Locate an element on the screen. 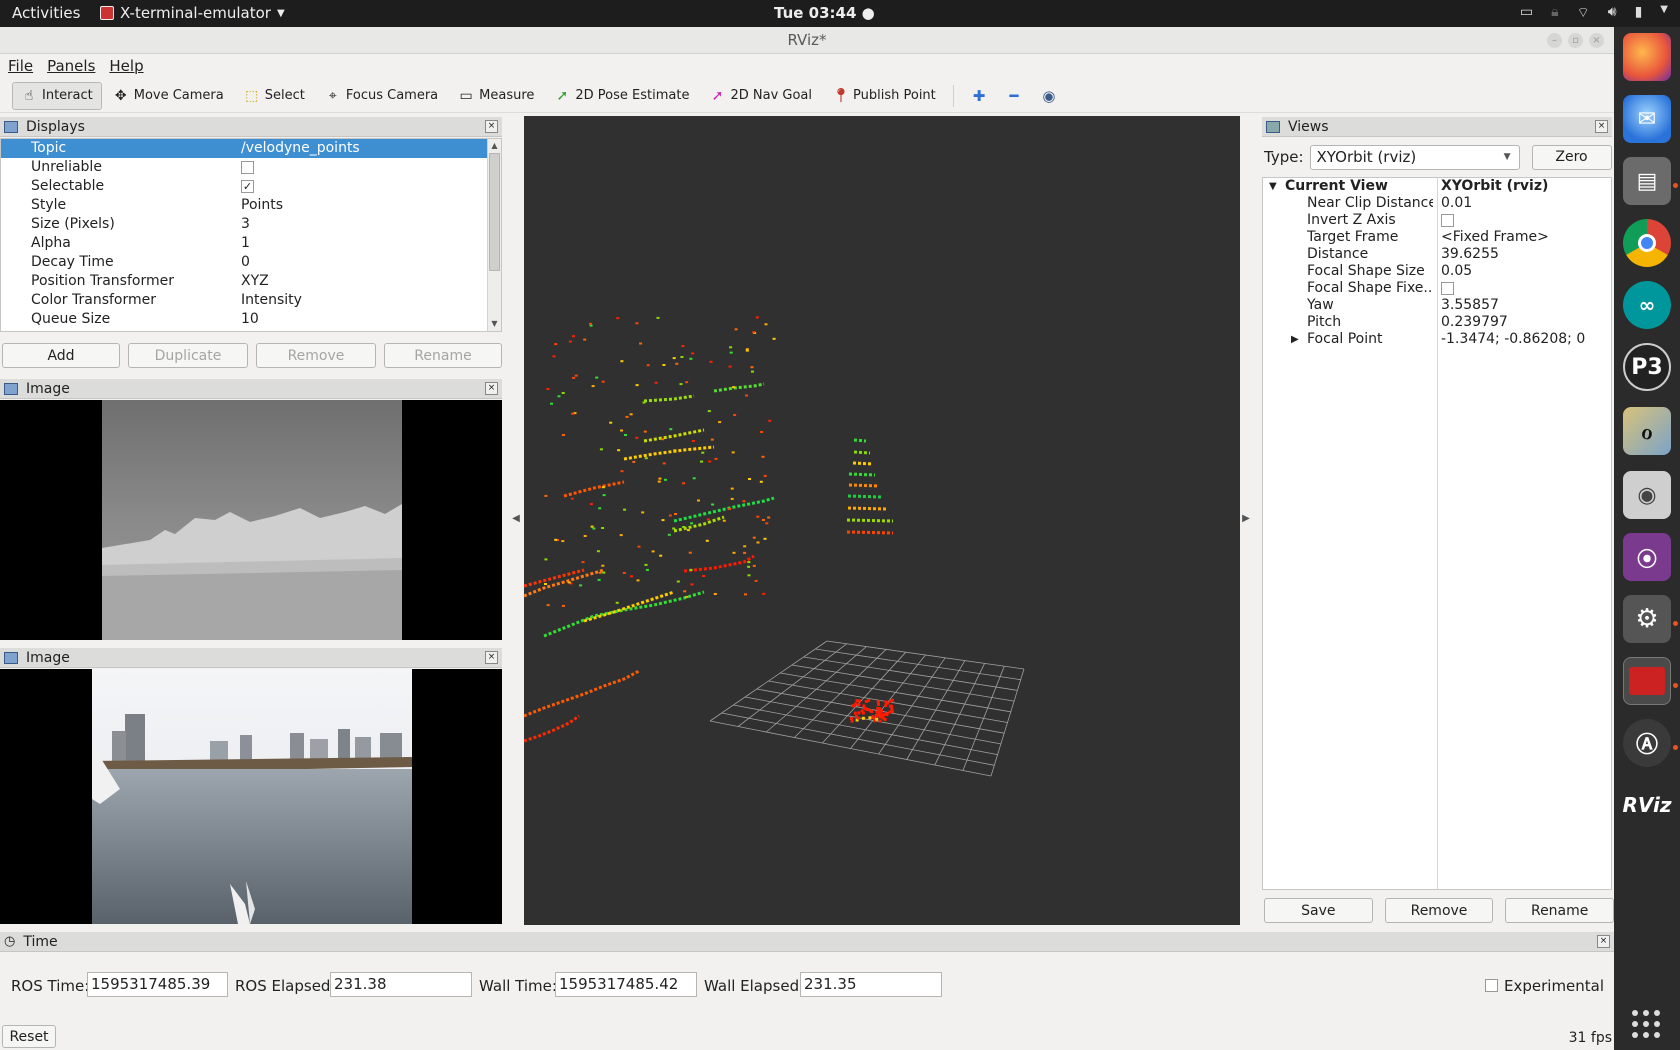 This screenshot has height=1050, width=1680. ros-elapsed-field: 231.38 is located at coordinates (401, 984).